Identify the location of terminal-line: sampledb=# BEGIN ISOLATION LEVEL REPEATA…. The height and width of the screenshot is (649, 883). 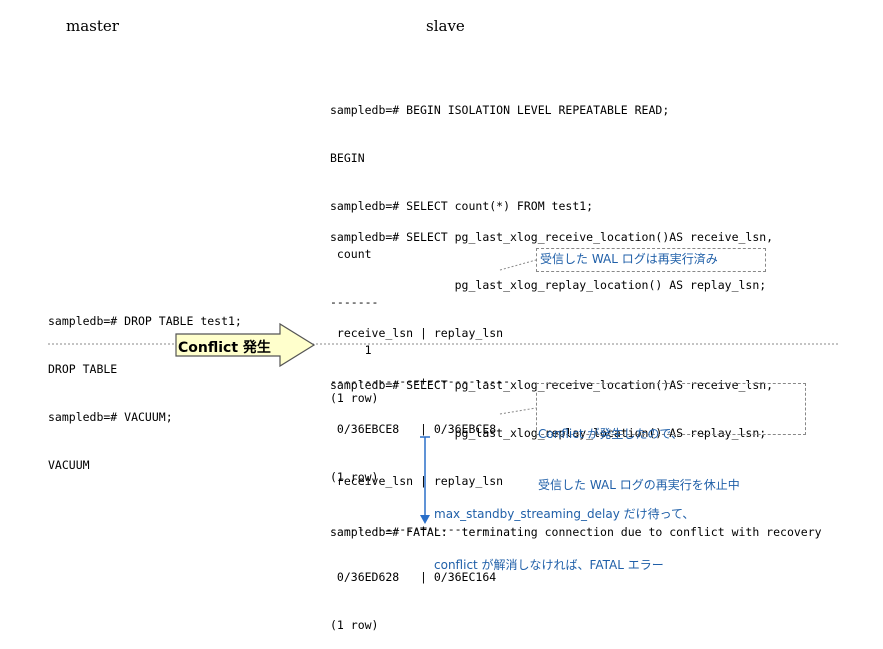
(500, 110).